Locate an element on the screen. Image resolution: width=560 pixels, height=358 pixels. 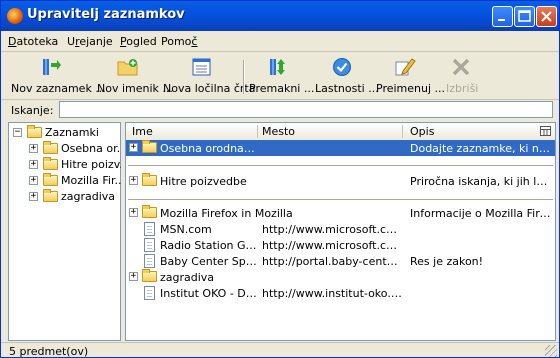
new-separator-button: Nova ločilna črta is located at coordinates (209, 75).